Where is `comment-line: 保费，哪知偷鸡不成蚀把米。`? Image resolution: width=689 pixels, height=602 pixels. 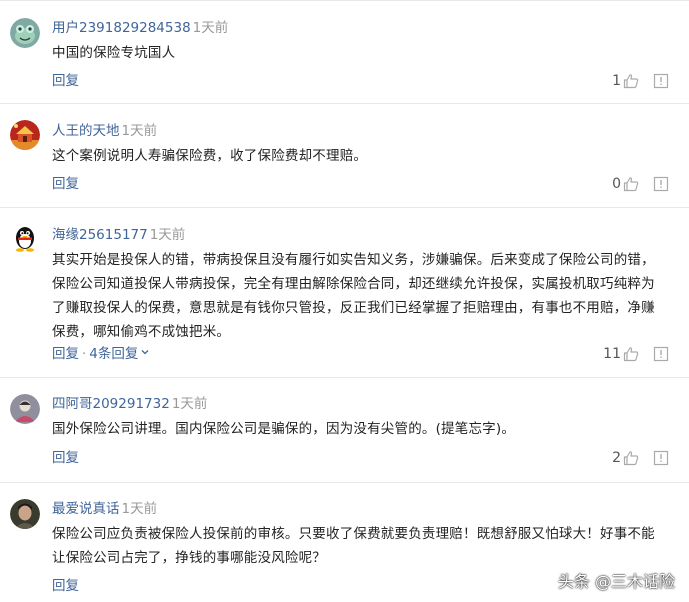 comment-line: 保费，哪知偷鸡不成蚀把米。 is located at coordinates (141, 332).